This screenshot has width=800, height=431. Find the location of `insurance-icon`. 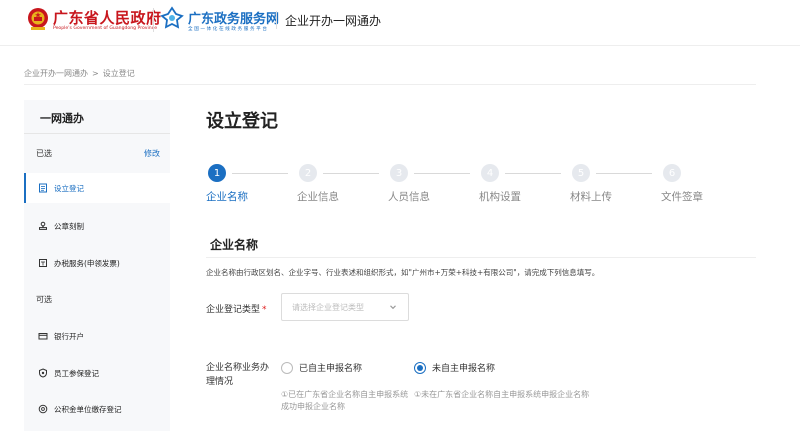

insurance-icon is located at coordinates (43, 373).